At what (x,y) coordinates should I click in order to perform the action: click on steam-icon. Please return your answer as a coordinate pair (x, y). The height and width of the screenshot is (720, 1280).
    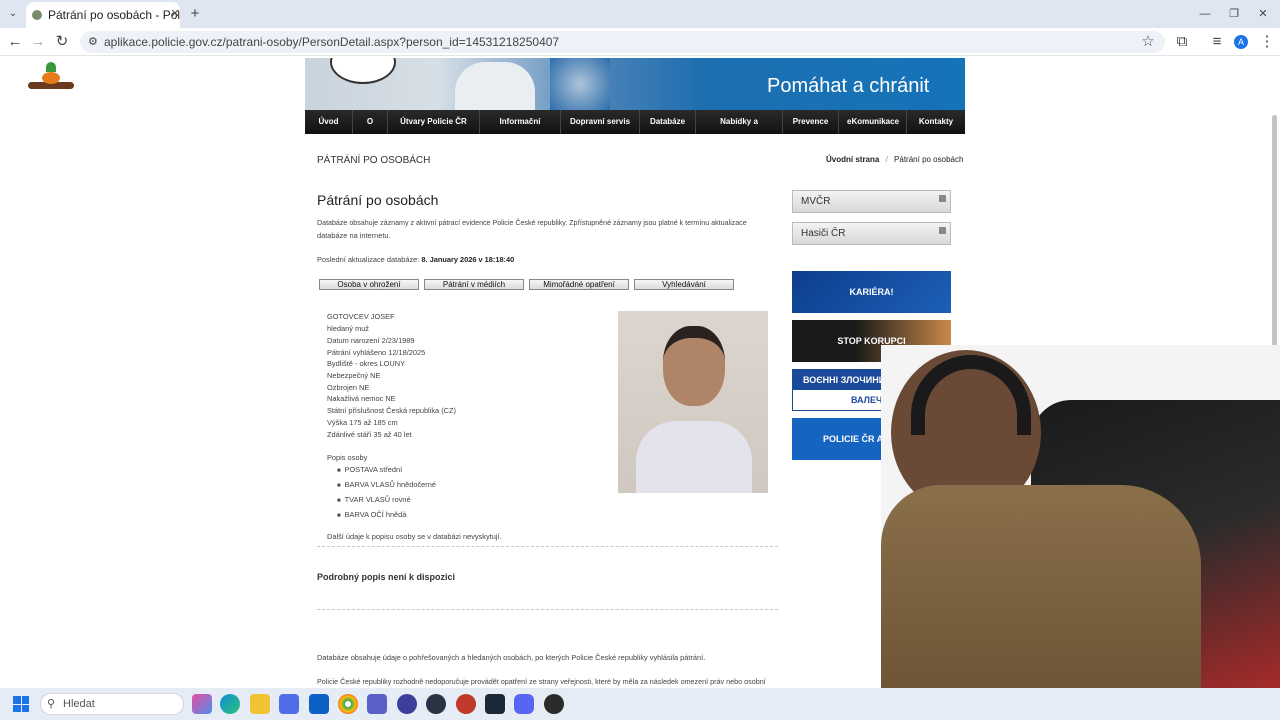
    Looking at the image, I should click on (495, 704).